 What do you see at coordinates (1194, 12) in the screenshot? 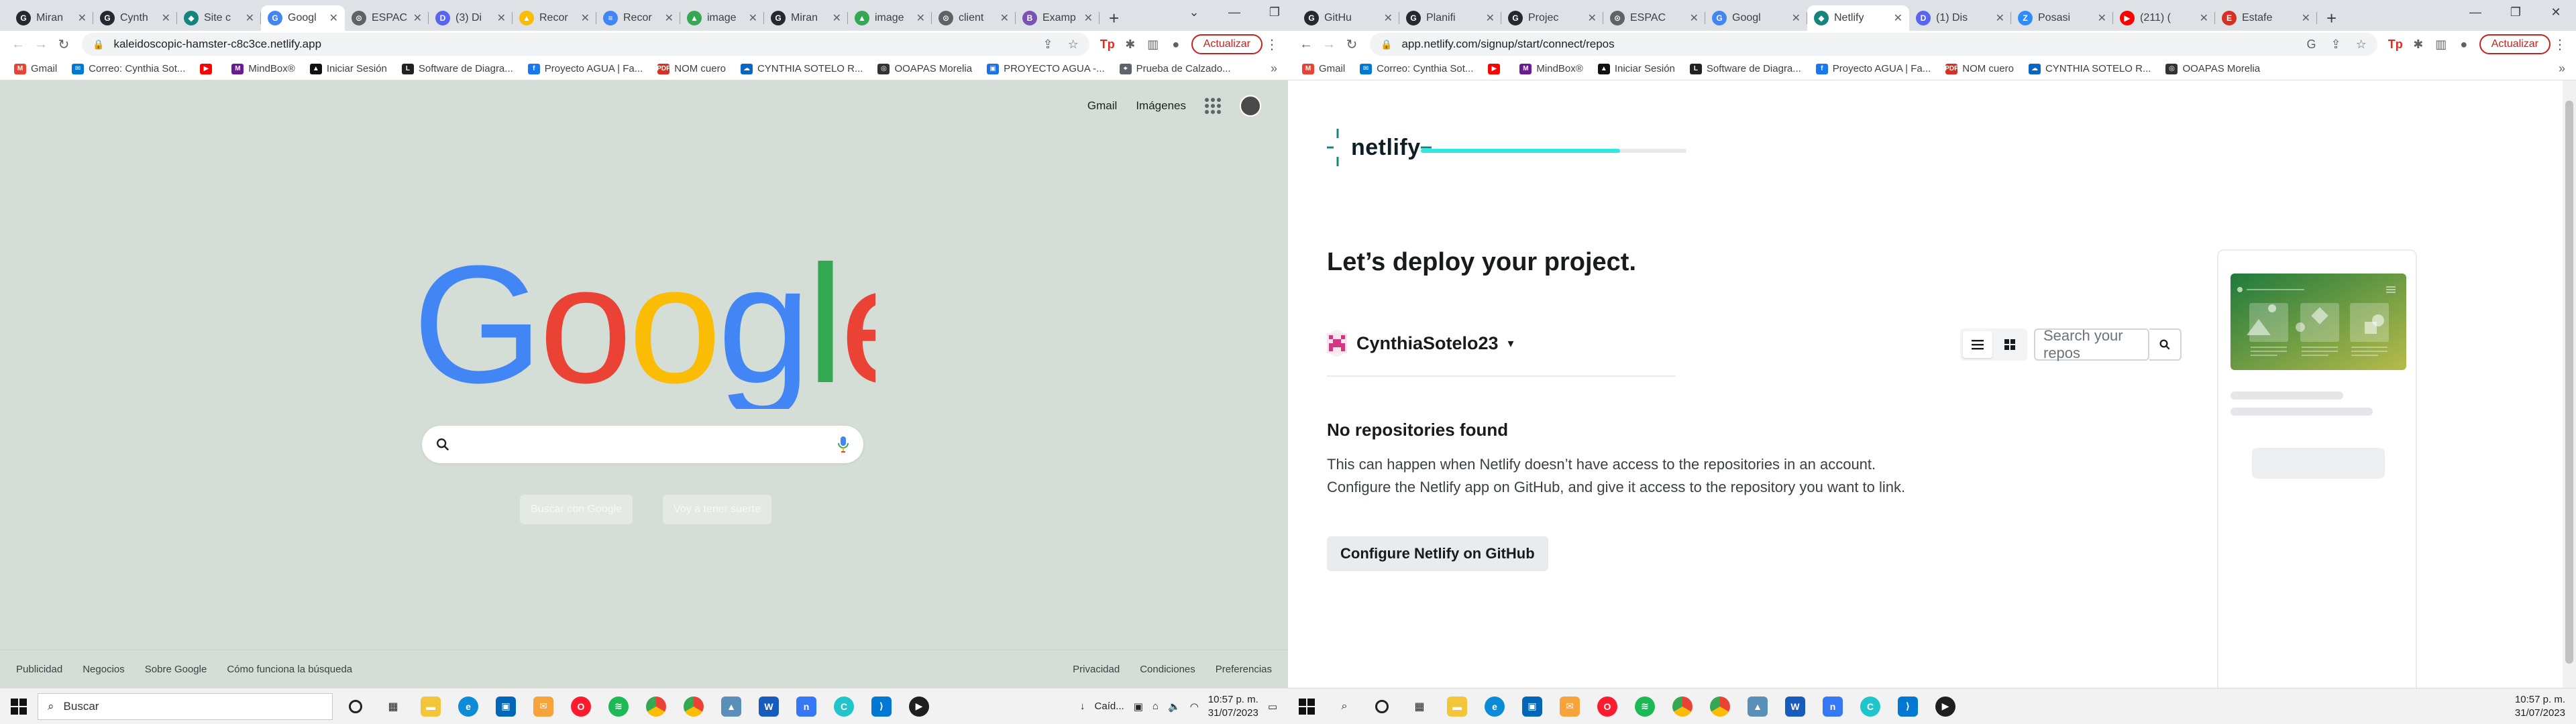
I see `tab-search-icon: ⌄` at bounding box center [1194, 12].